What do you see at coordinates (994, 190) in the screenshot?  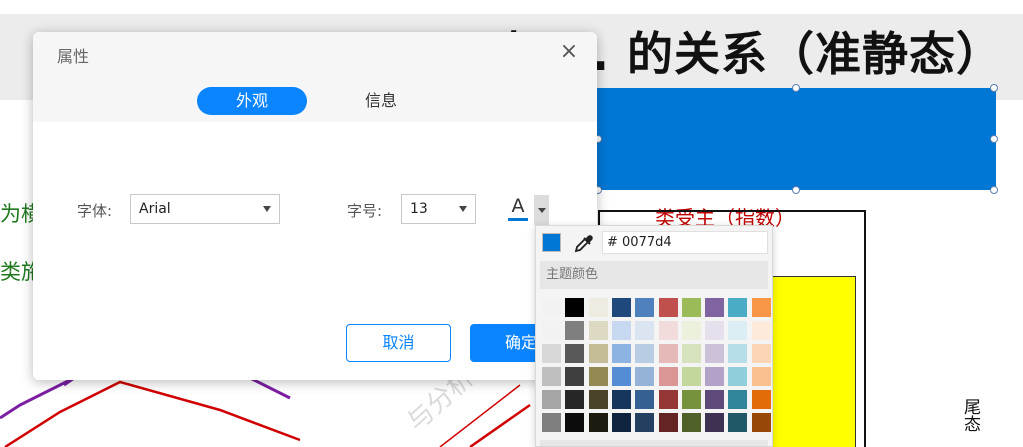 I see `resize-handle-bottom-right` at bounding box center [994, 190].